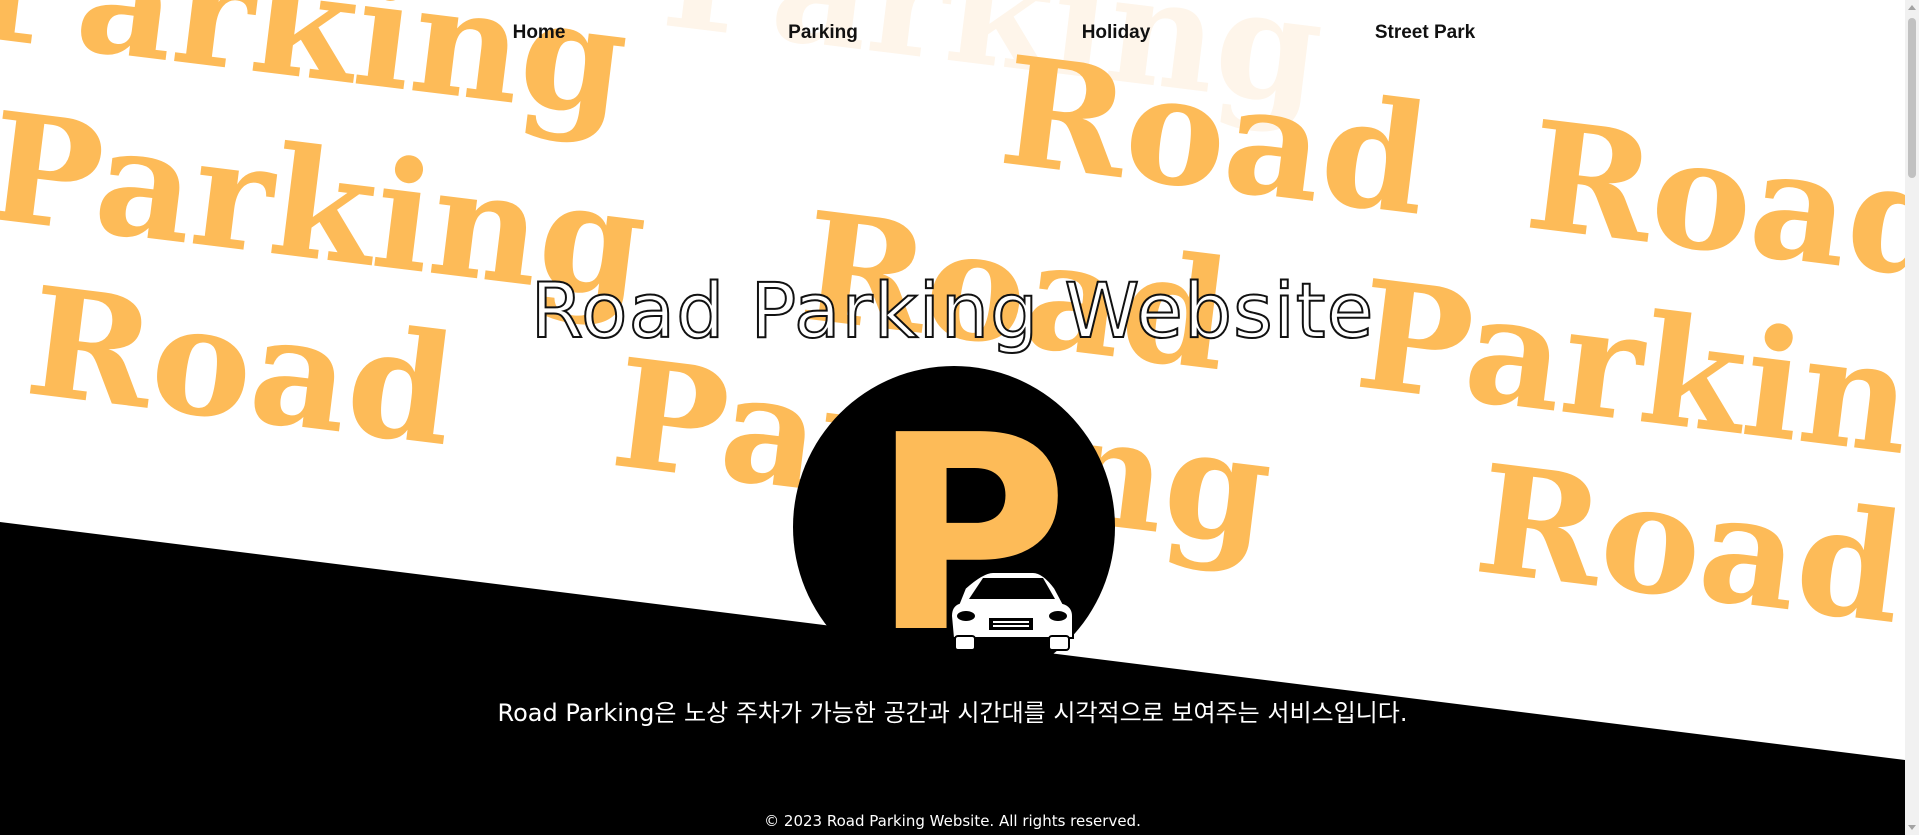  What do you see at coordinates (1912, 417) in the screenshot?
I see `vertical-scrollbar` at bounding box center [1912, 417].